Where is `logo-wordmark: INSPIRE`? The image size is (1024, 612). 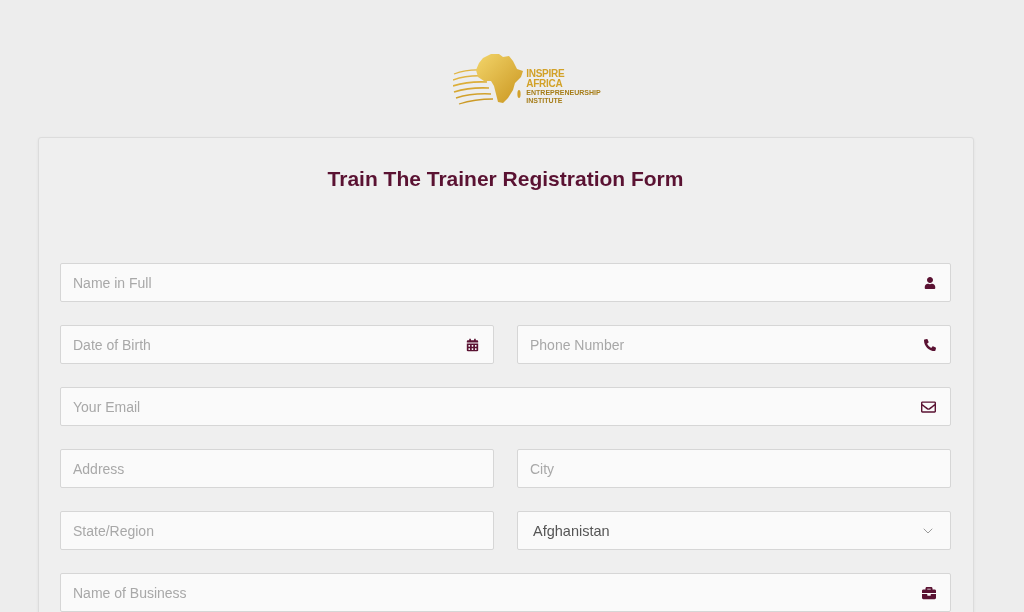 logo-wordmark: INSPIRE is located at coordinates (545, 74).